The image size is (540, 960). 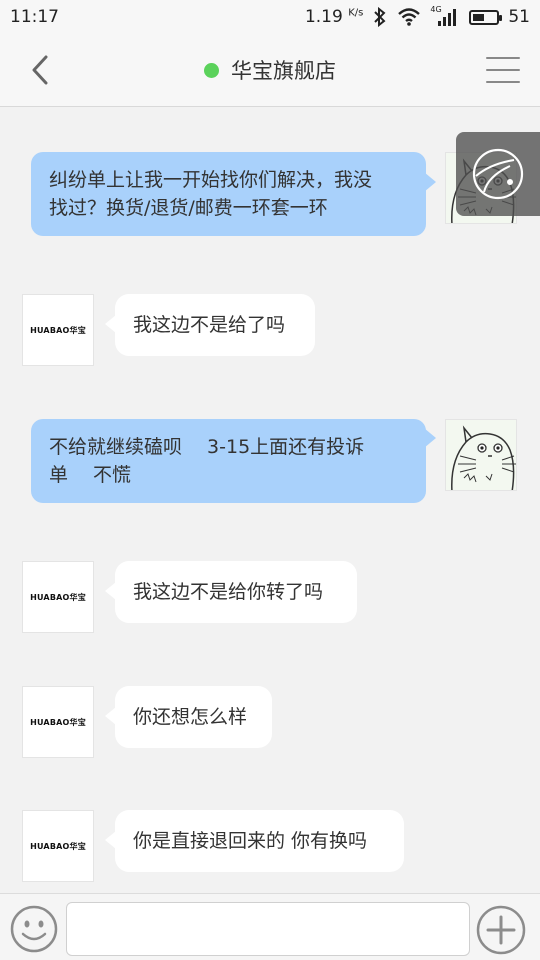 I want to click on message-bubble-incoming: 我这边不是给了吗, so click(x=215, y=325).